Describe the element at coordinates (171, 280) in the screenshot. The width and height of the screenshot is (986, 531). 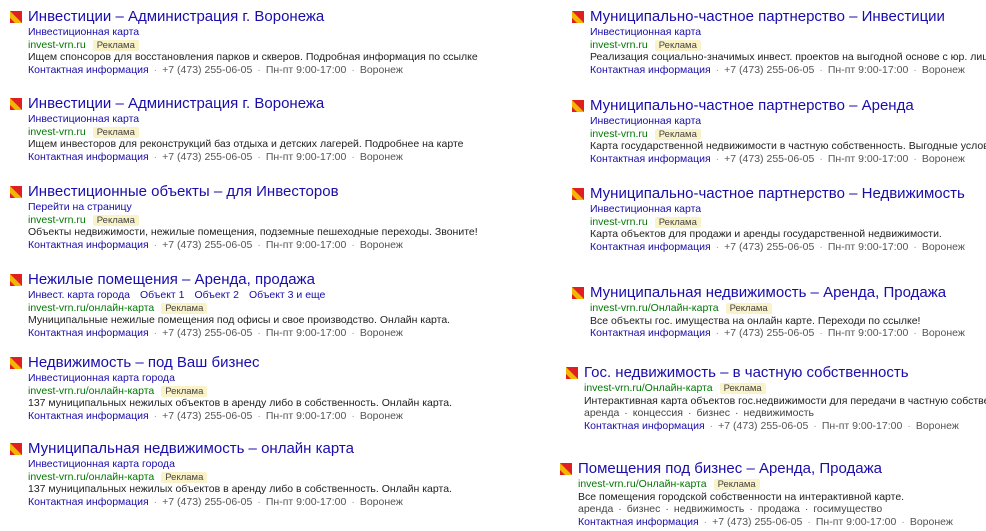
I see `ad-title-link: Нежилые помещения – Аренда, продажа` at that location.